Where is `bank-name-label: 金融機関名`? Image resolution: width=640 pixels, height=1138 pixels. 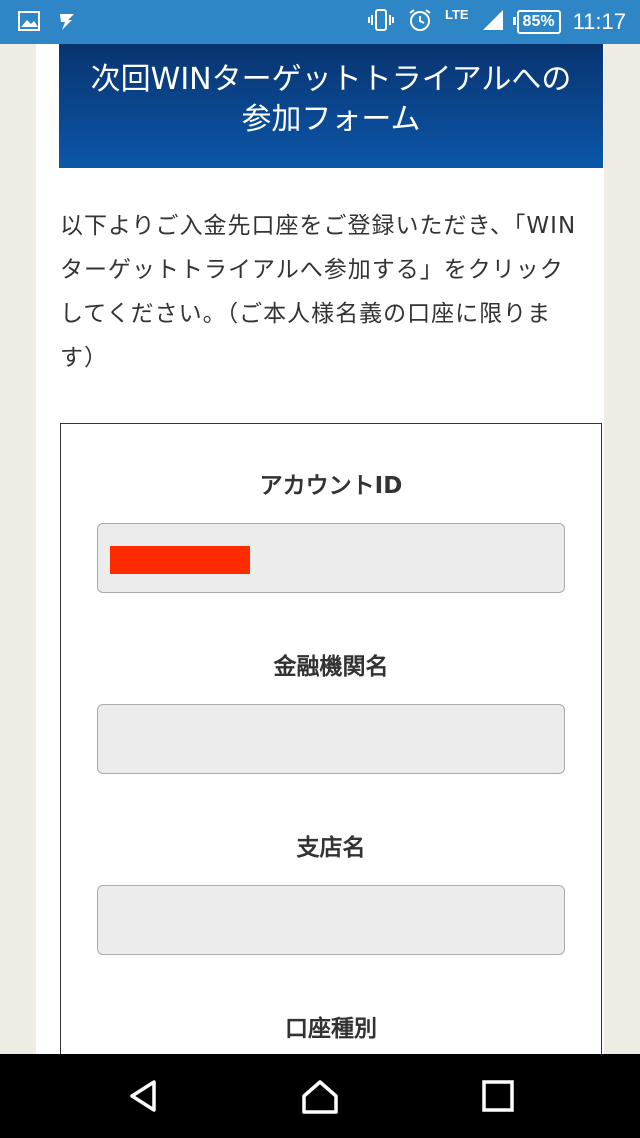
bank-name-label: 金融機関名 is located at coordinates (331, 667).